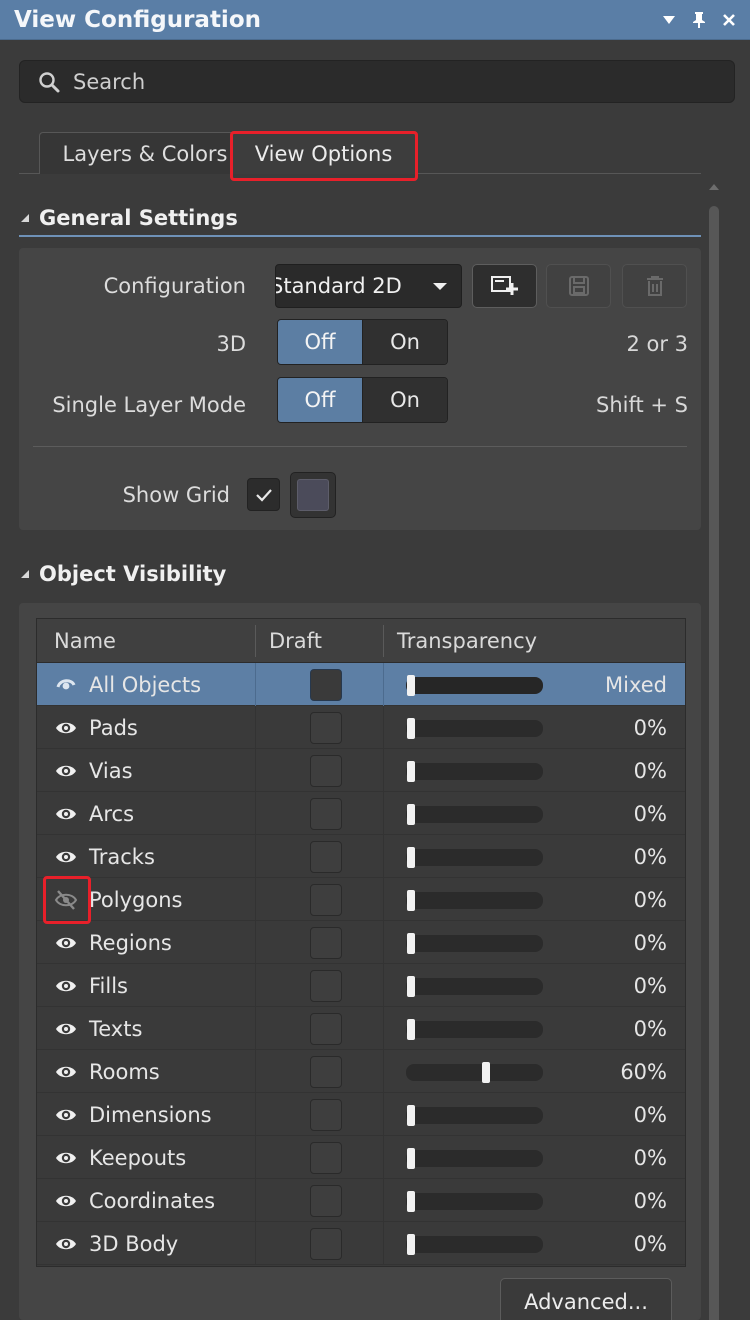 This screenshot has height=1320, width=750. I want to click on table-row: Dimensions 0%, so click(361, 1114).